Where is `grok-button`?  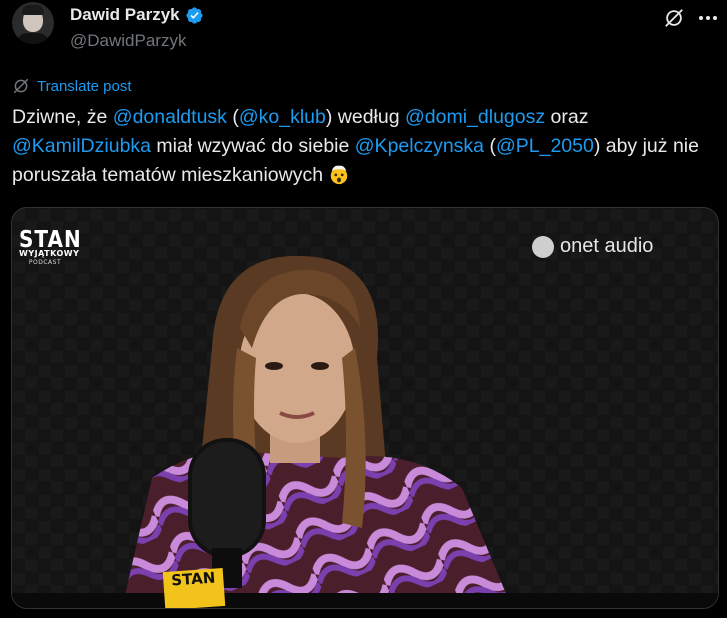
grok-button is located at coordinates (674, 18).